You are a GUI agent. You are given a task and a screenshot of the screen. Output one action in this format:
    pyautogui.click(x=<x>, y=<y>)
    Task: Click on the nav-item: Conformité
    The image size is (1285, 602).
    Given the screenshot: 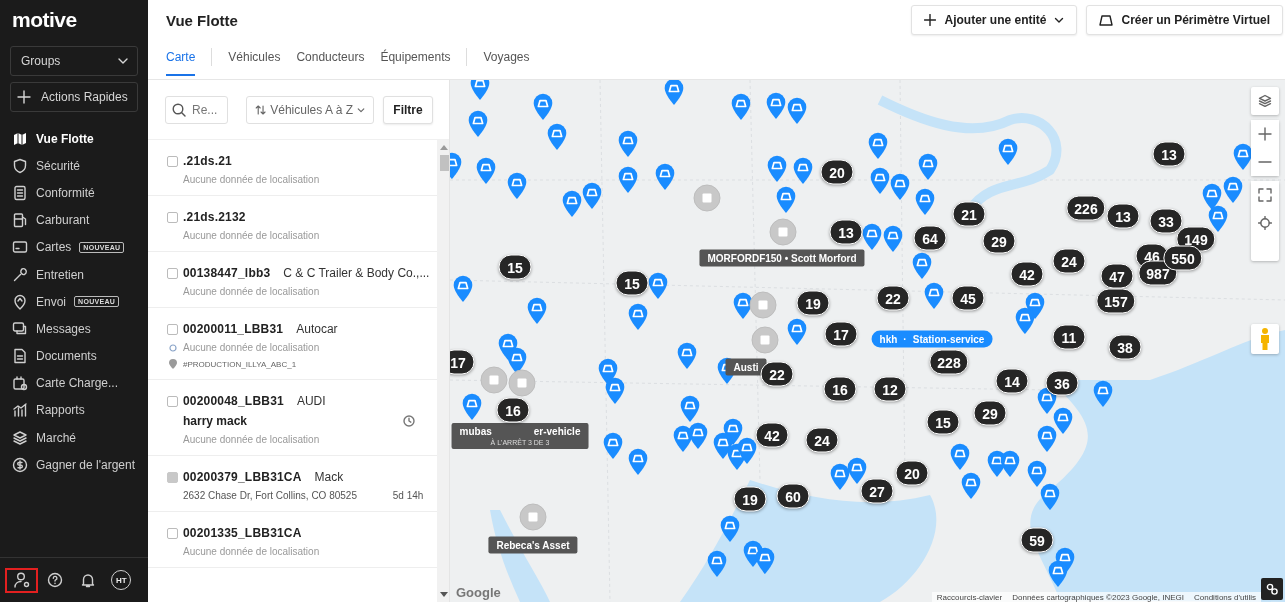 What is the action you would take?
    pyautogui.click(x=74, y=193)
    